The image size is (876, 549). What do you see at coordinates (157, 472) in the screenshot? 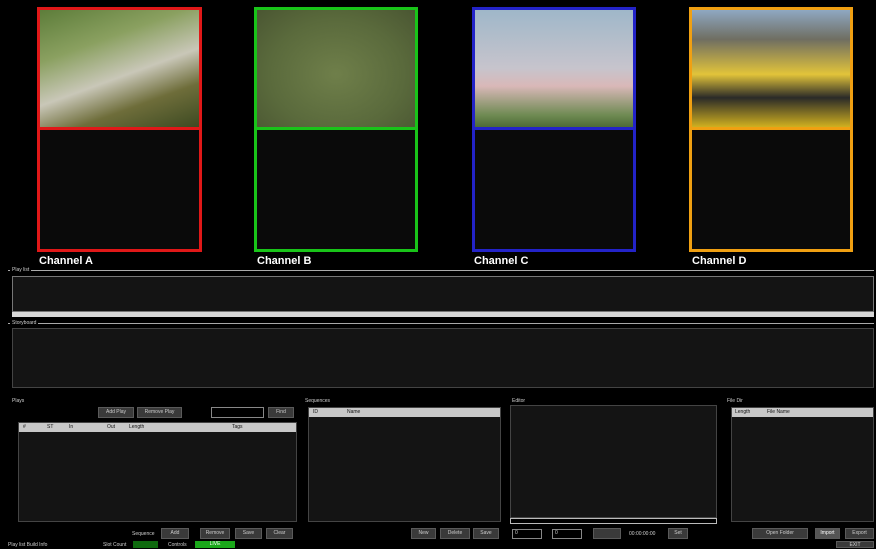
I see `plays-table: # ST In Out Length Tags` at bounding box center [157, 472].